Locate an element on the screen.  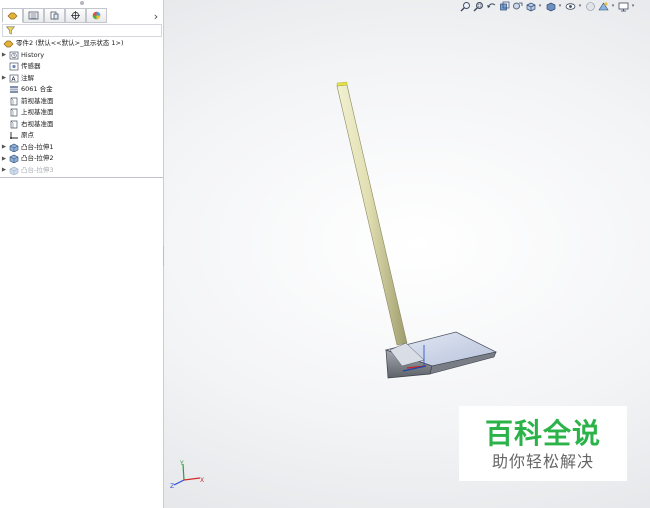
tree-root: 零件2 (默认<<默认>_显示状态 1>) is located at coordinates (82, 44).